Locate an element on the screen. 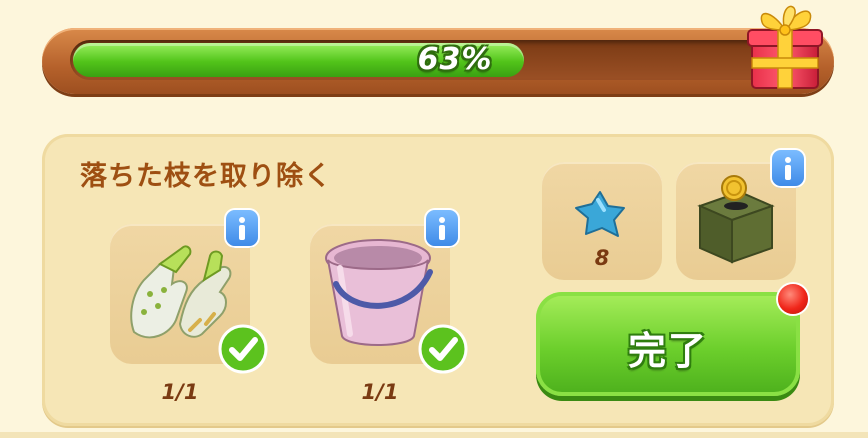  complete-button: 完了 is located at coordinates (668, 344).